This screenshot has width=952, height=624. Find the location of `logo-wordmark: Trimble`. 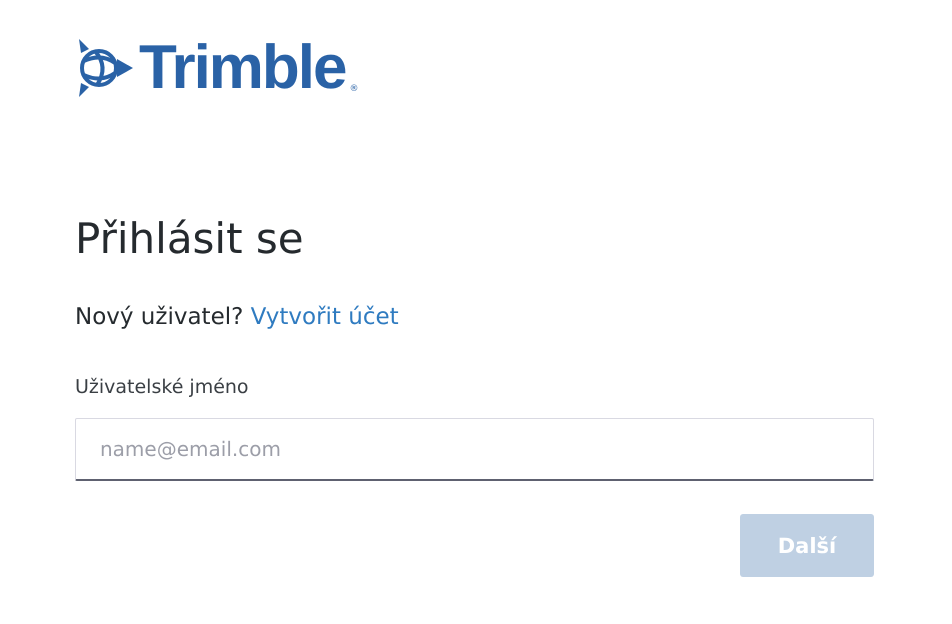

logo-wordmark: Trimble is located at coordinates (242, 68).